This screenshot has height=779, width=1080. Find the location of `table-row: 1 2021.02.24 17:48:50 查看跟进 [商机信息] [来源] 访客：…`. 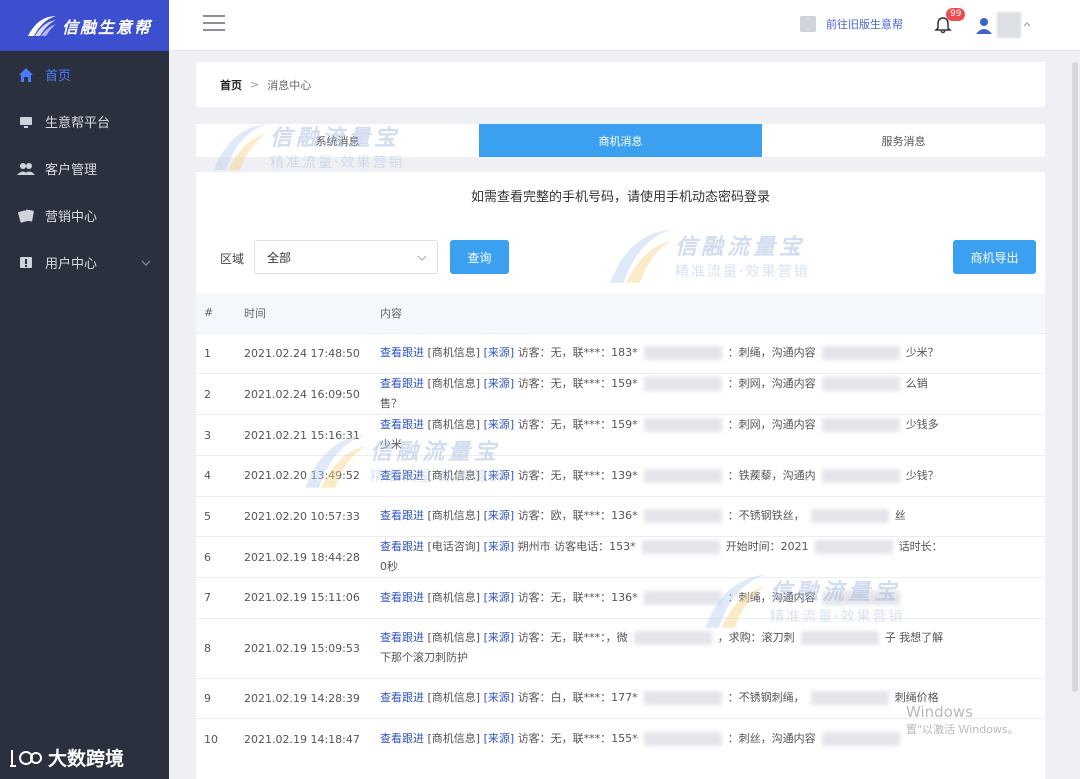

table-row: 1 2021.02.24 17:48:50 查看跟进 [商机信息] [来源] 访客：… is located at coordinates (620, 353).